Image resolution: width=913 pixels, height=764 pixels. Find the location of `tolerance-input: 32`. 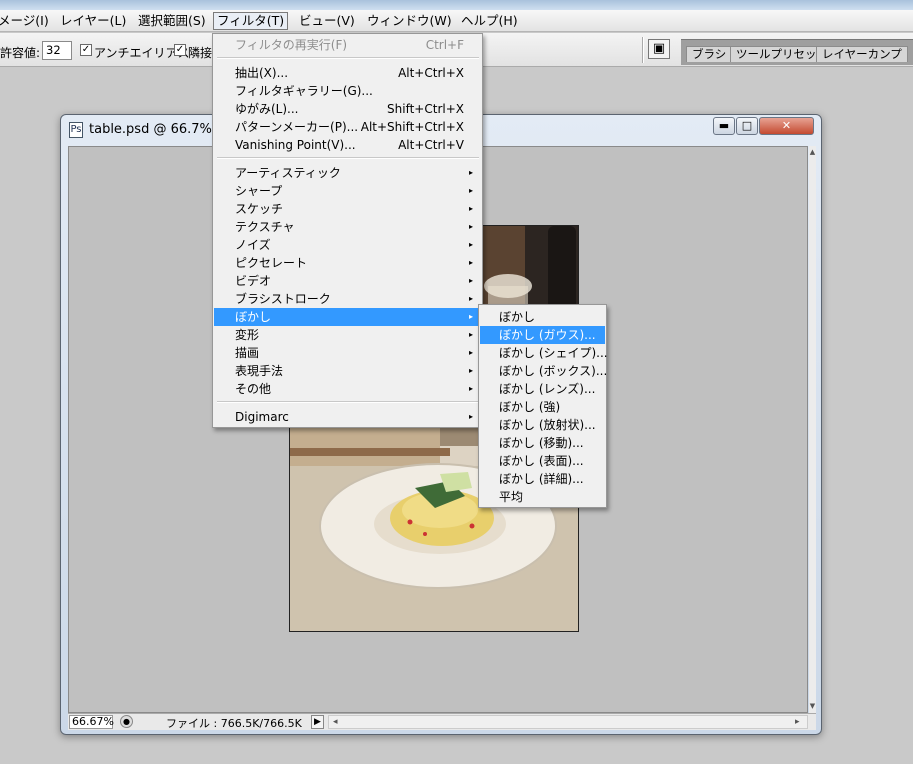

tolerance-input: 32 is located at coordinates (57, 50).